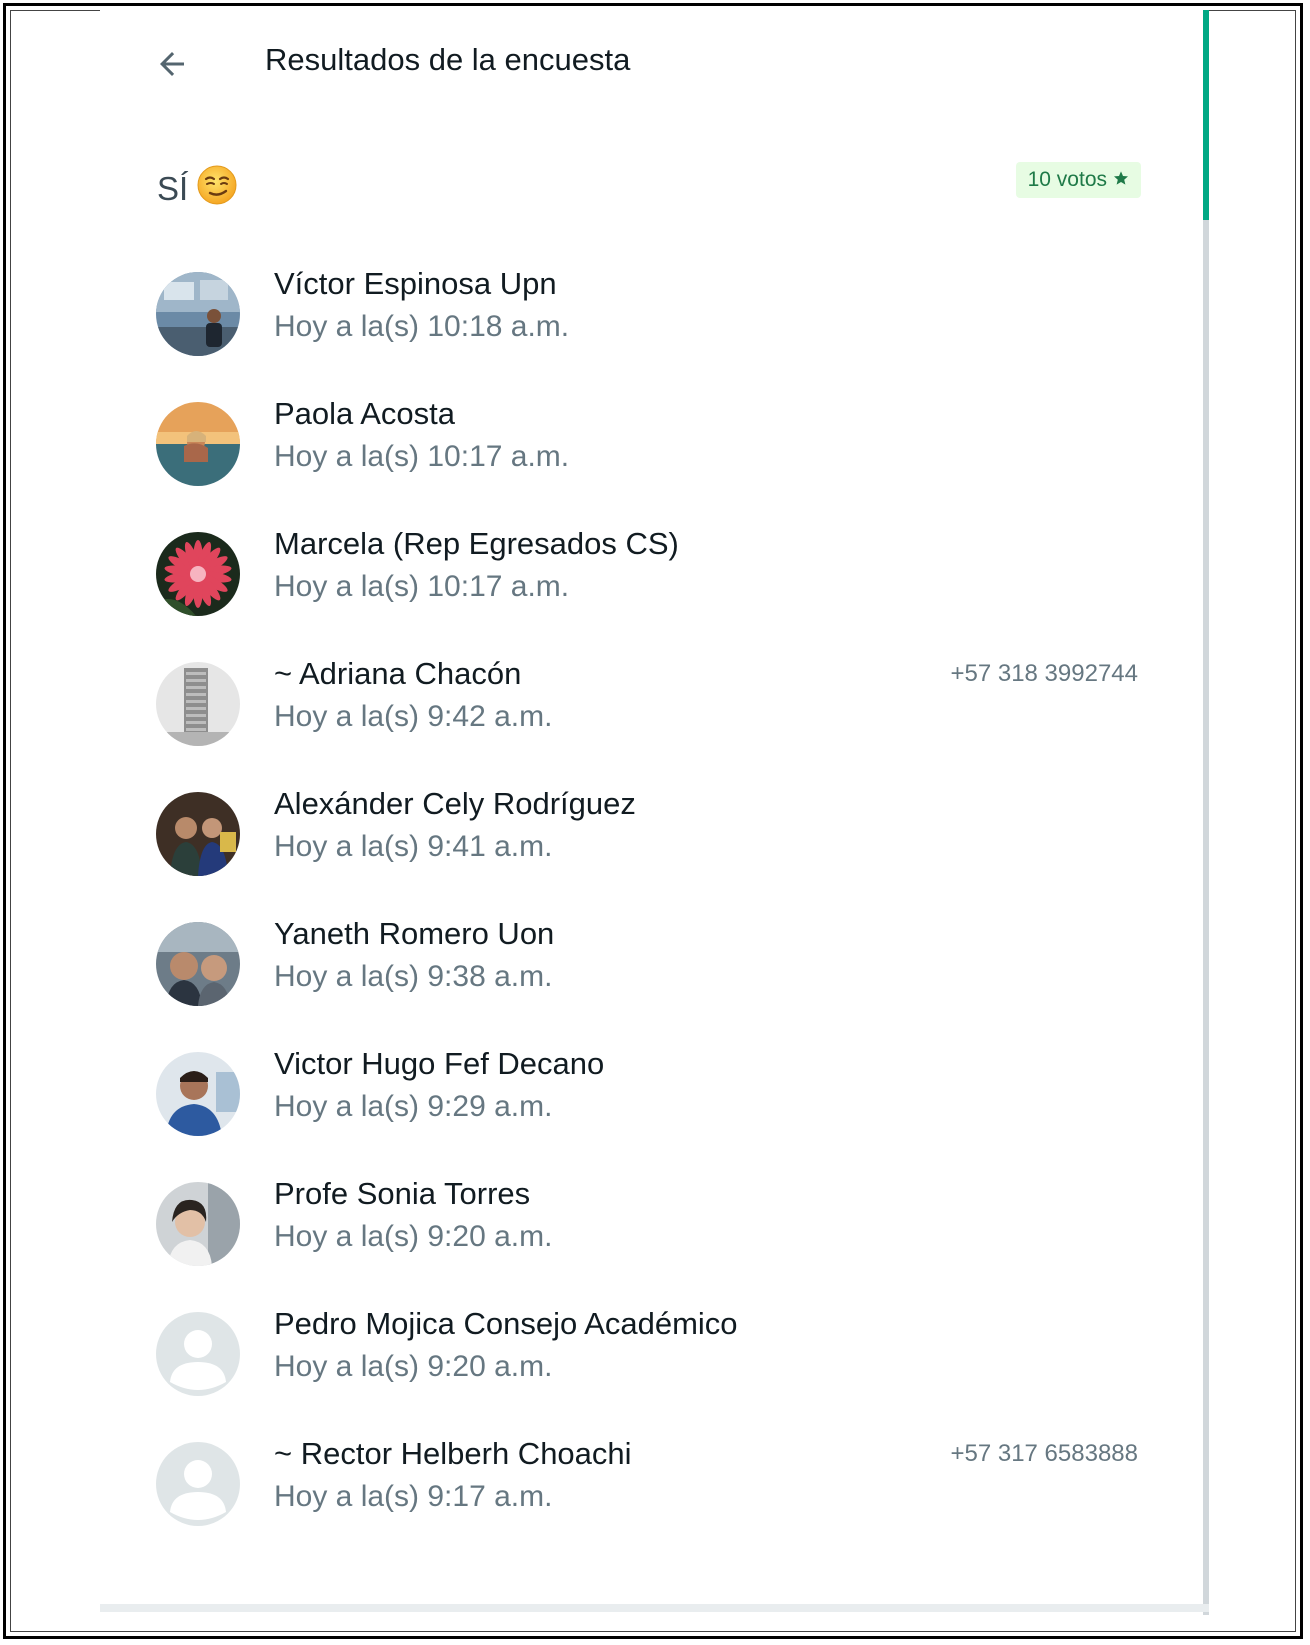 The height and width of the screenshot is (1645, 1310). Describe the element at coordinates (1206, 812) in the screenshot. I see `scrollbar-track` at that location.